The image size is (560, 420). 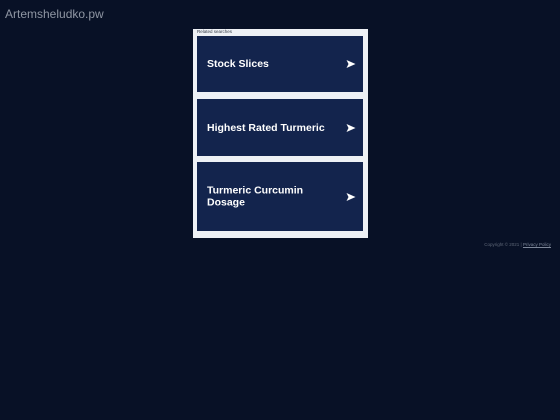 What do you see at coordinates (255, 196) in the screenshot?
I see `related-search-label: Turmeric Curcumin Dosage` at bounding box center [255, 196].